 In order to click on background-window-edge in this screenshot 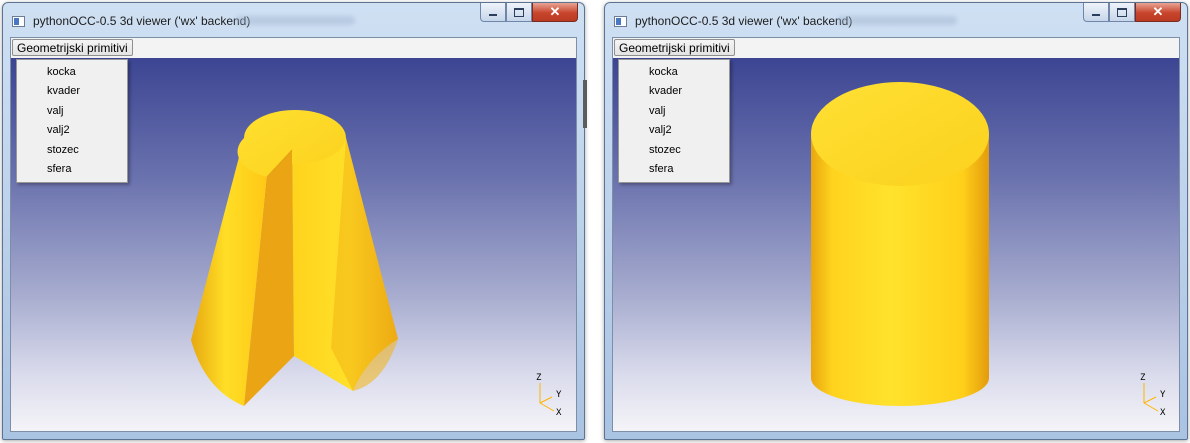, I will do `click(585, 104)`.